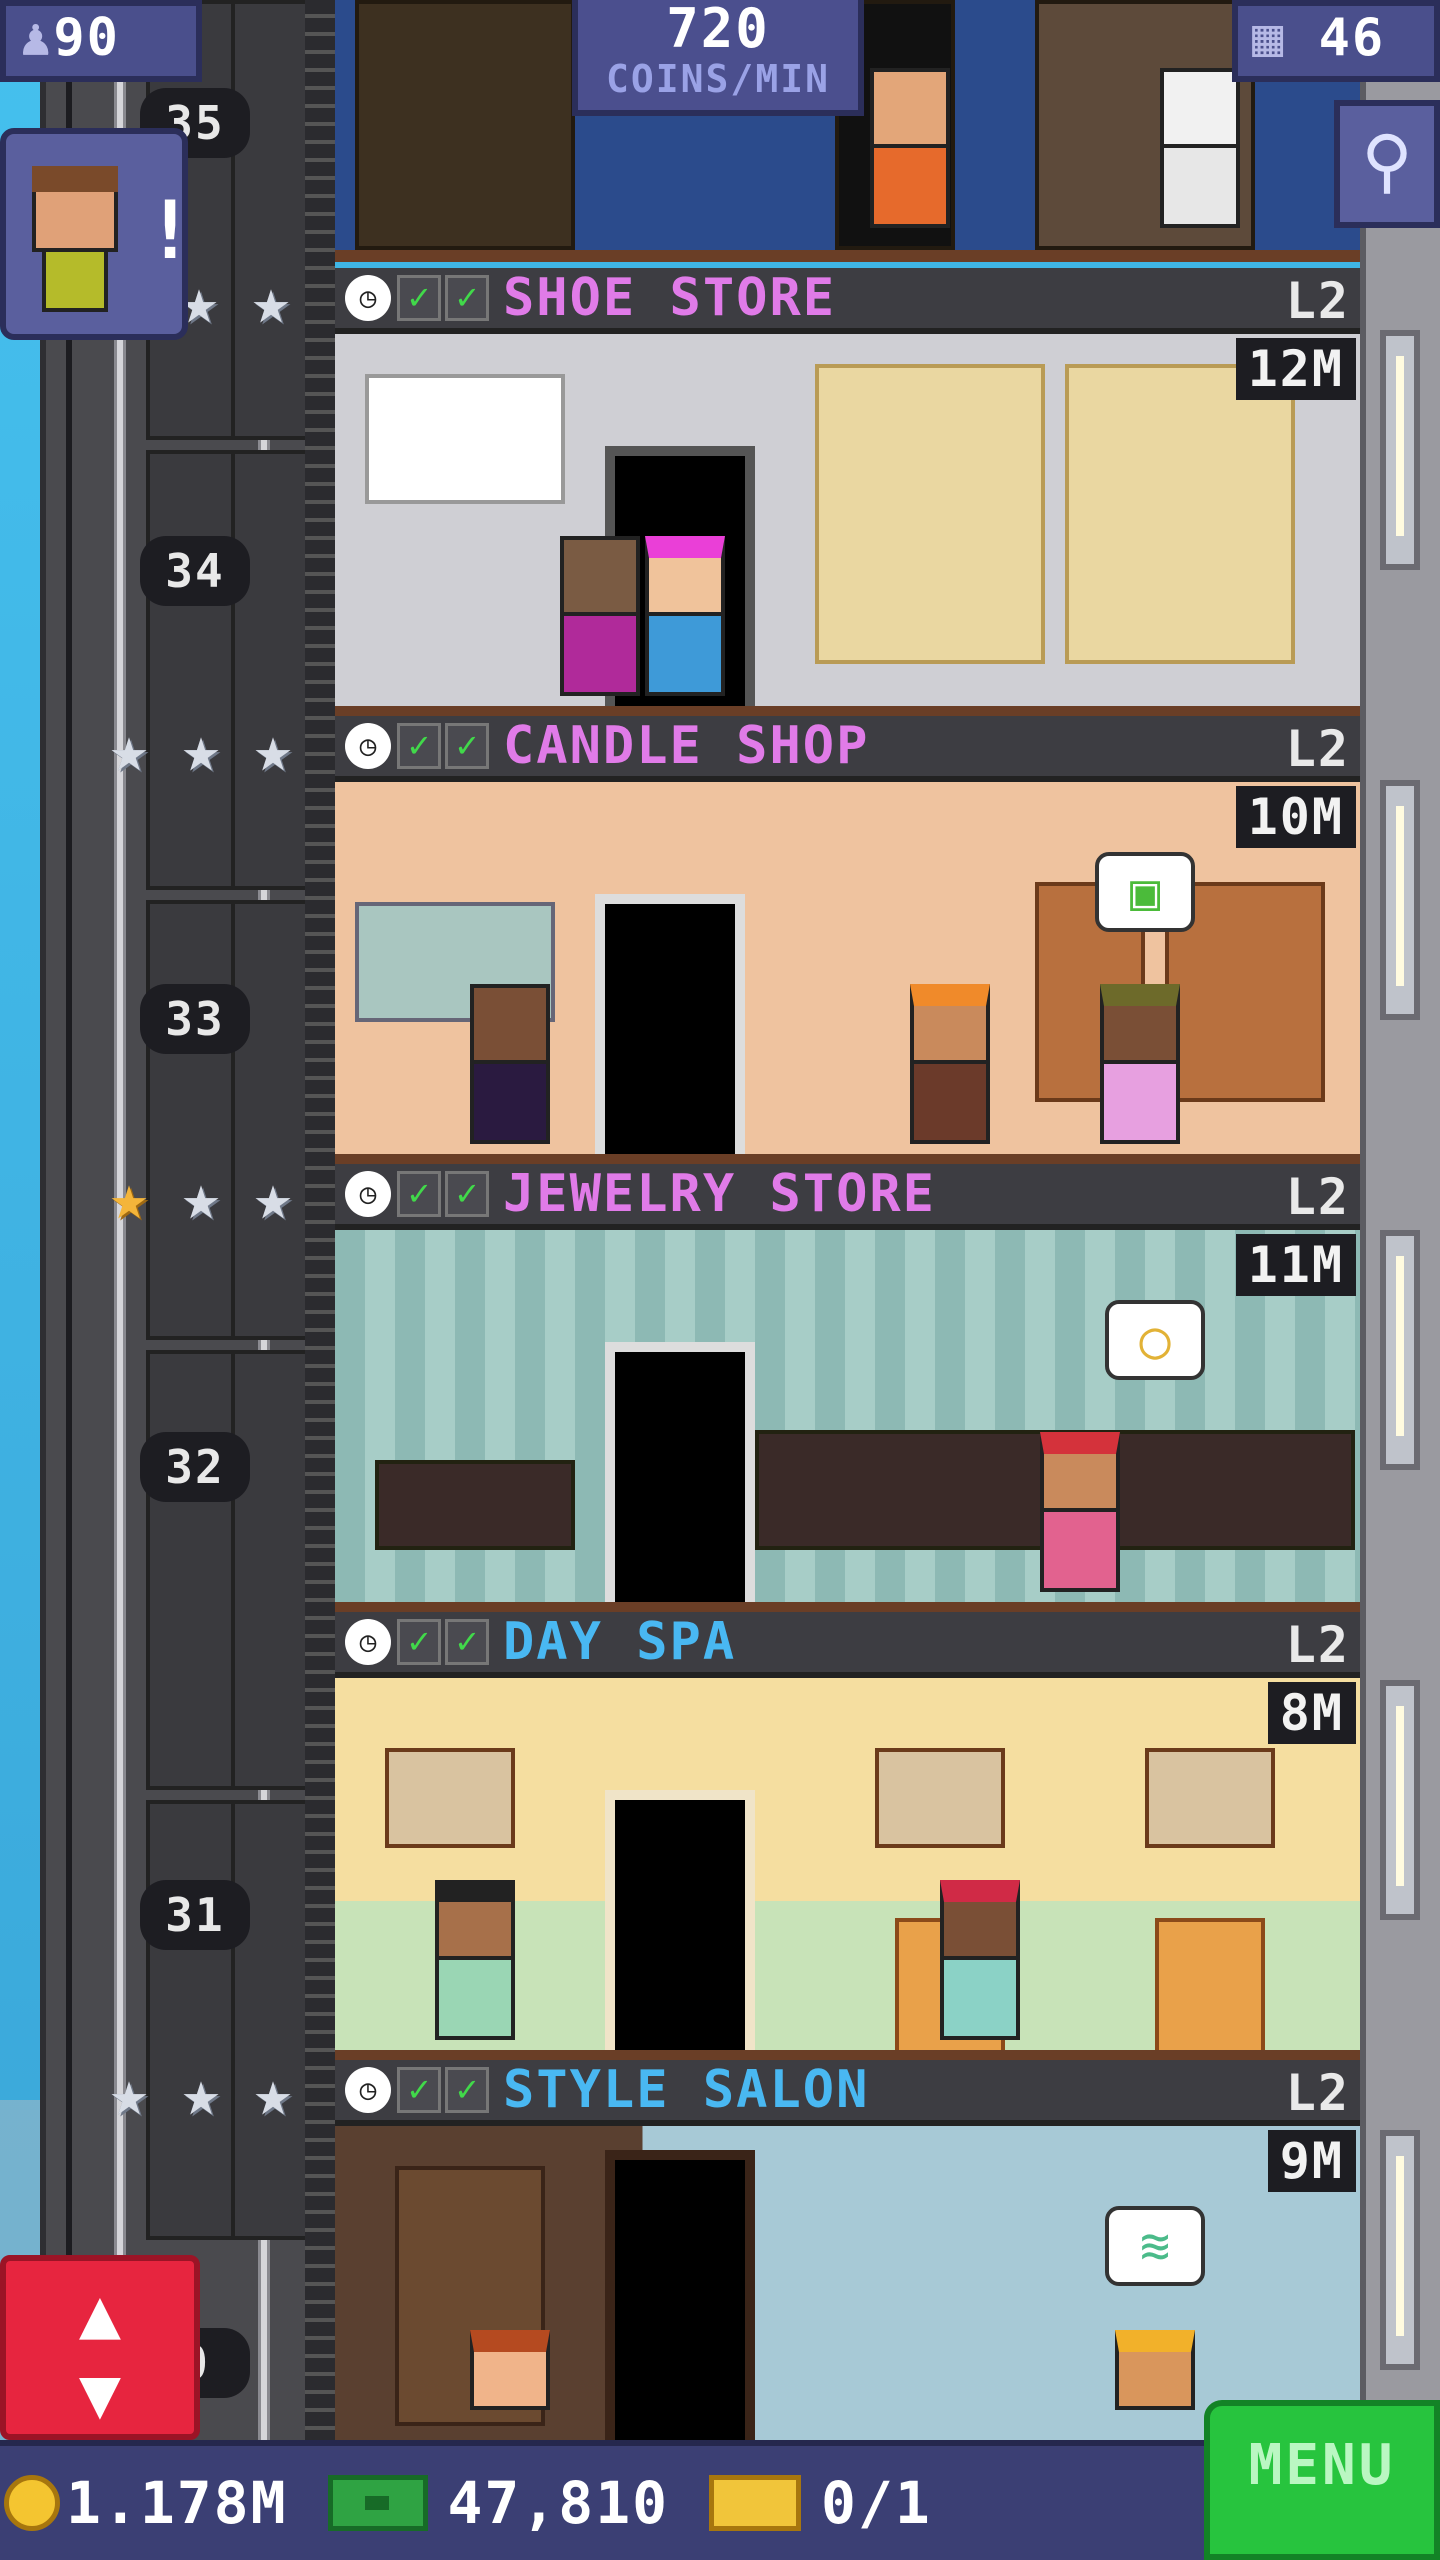 The width and height of the screenshot is (1440, 2560). I want to click on floor-shoe-store: ◷ ✓ ✓ SHOE STORE L2 12M, so click(847, 492).